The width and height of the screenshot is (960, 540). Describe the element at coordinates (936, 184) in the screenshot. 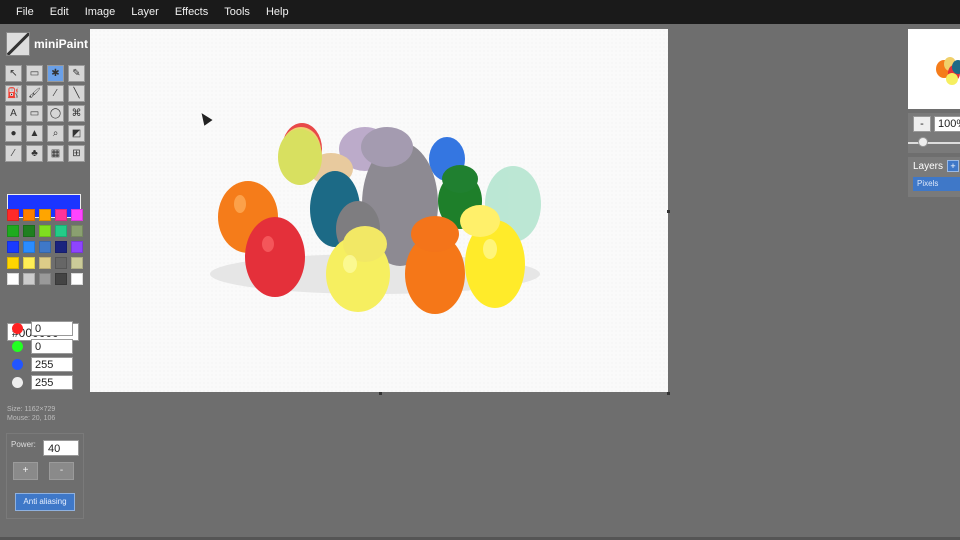

I see `layer-item: Pixels` at that location.